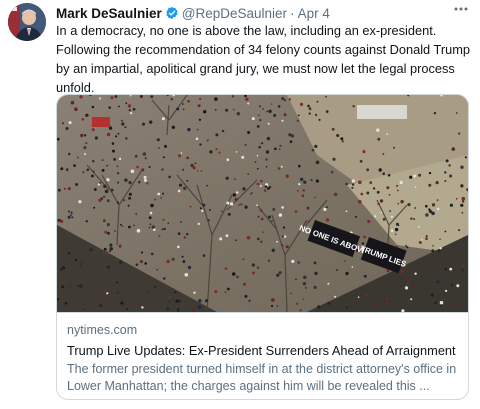 Image resolution: width=480 pixels, height=409 pixels. I want to click on author-handle: @RepDeSaulnier, so click(234, 13).